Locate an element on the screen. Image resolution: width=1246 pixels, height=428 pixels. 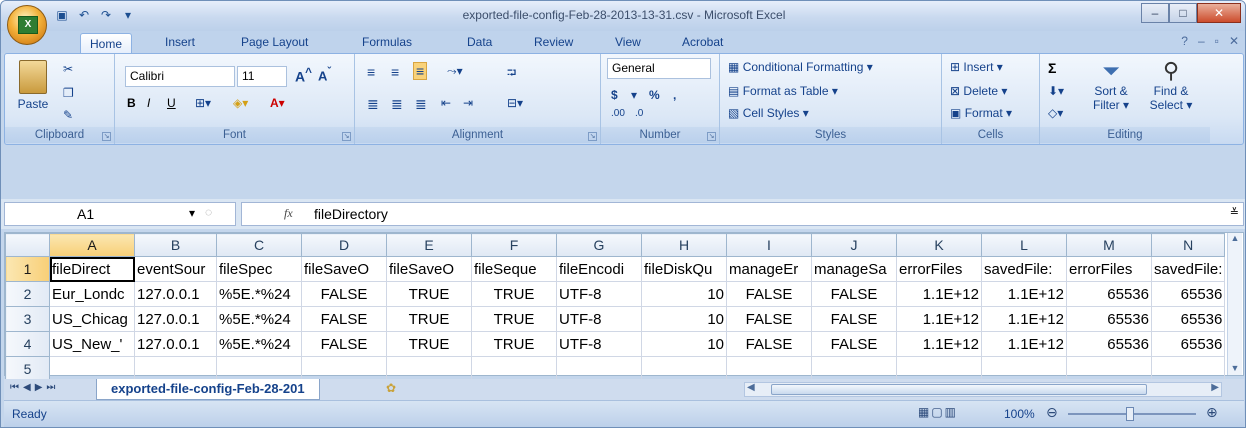
formula-cancel-icon: ◌ is located at coordinates (208, 212).